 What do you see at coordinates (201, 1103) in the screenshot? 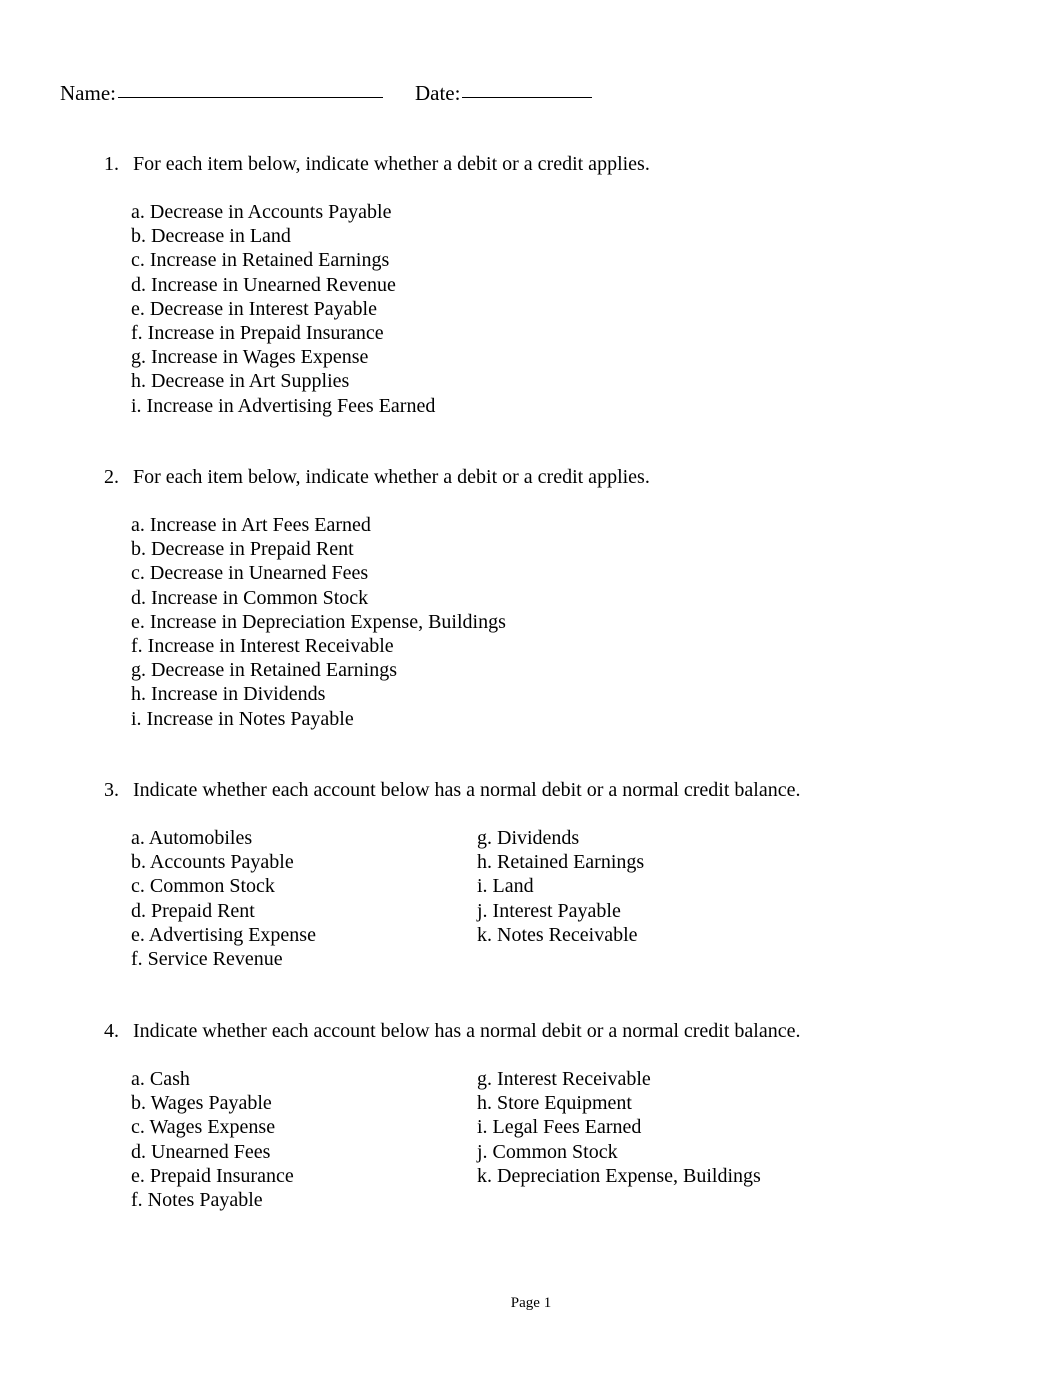
I see `list-item: b. Wages Payable` at bounding box center [201, 1103].